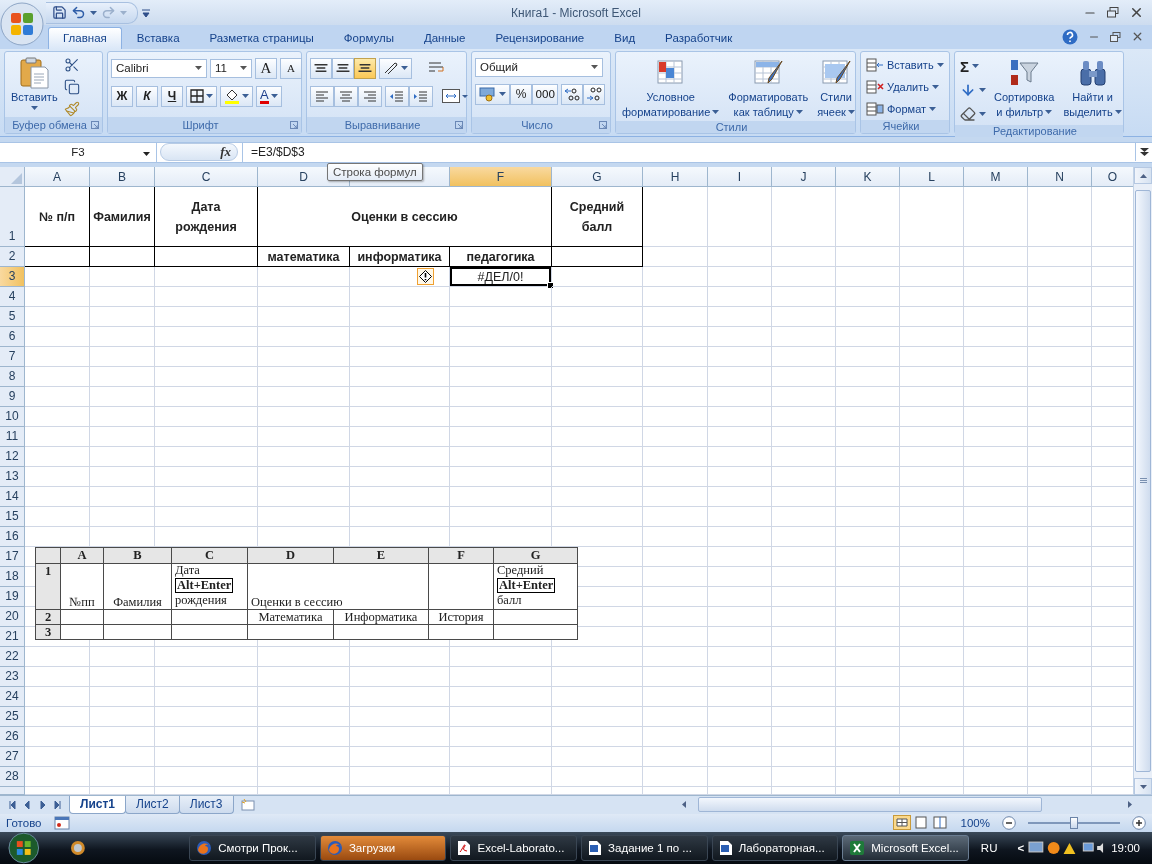  What do you see at coordinates (375, 172) in the screenshot?
I see `tooltip: Строка формул` at bounding box center [375, 172].